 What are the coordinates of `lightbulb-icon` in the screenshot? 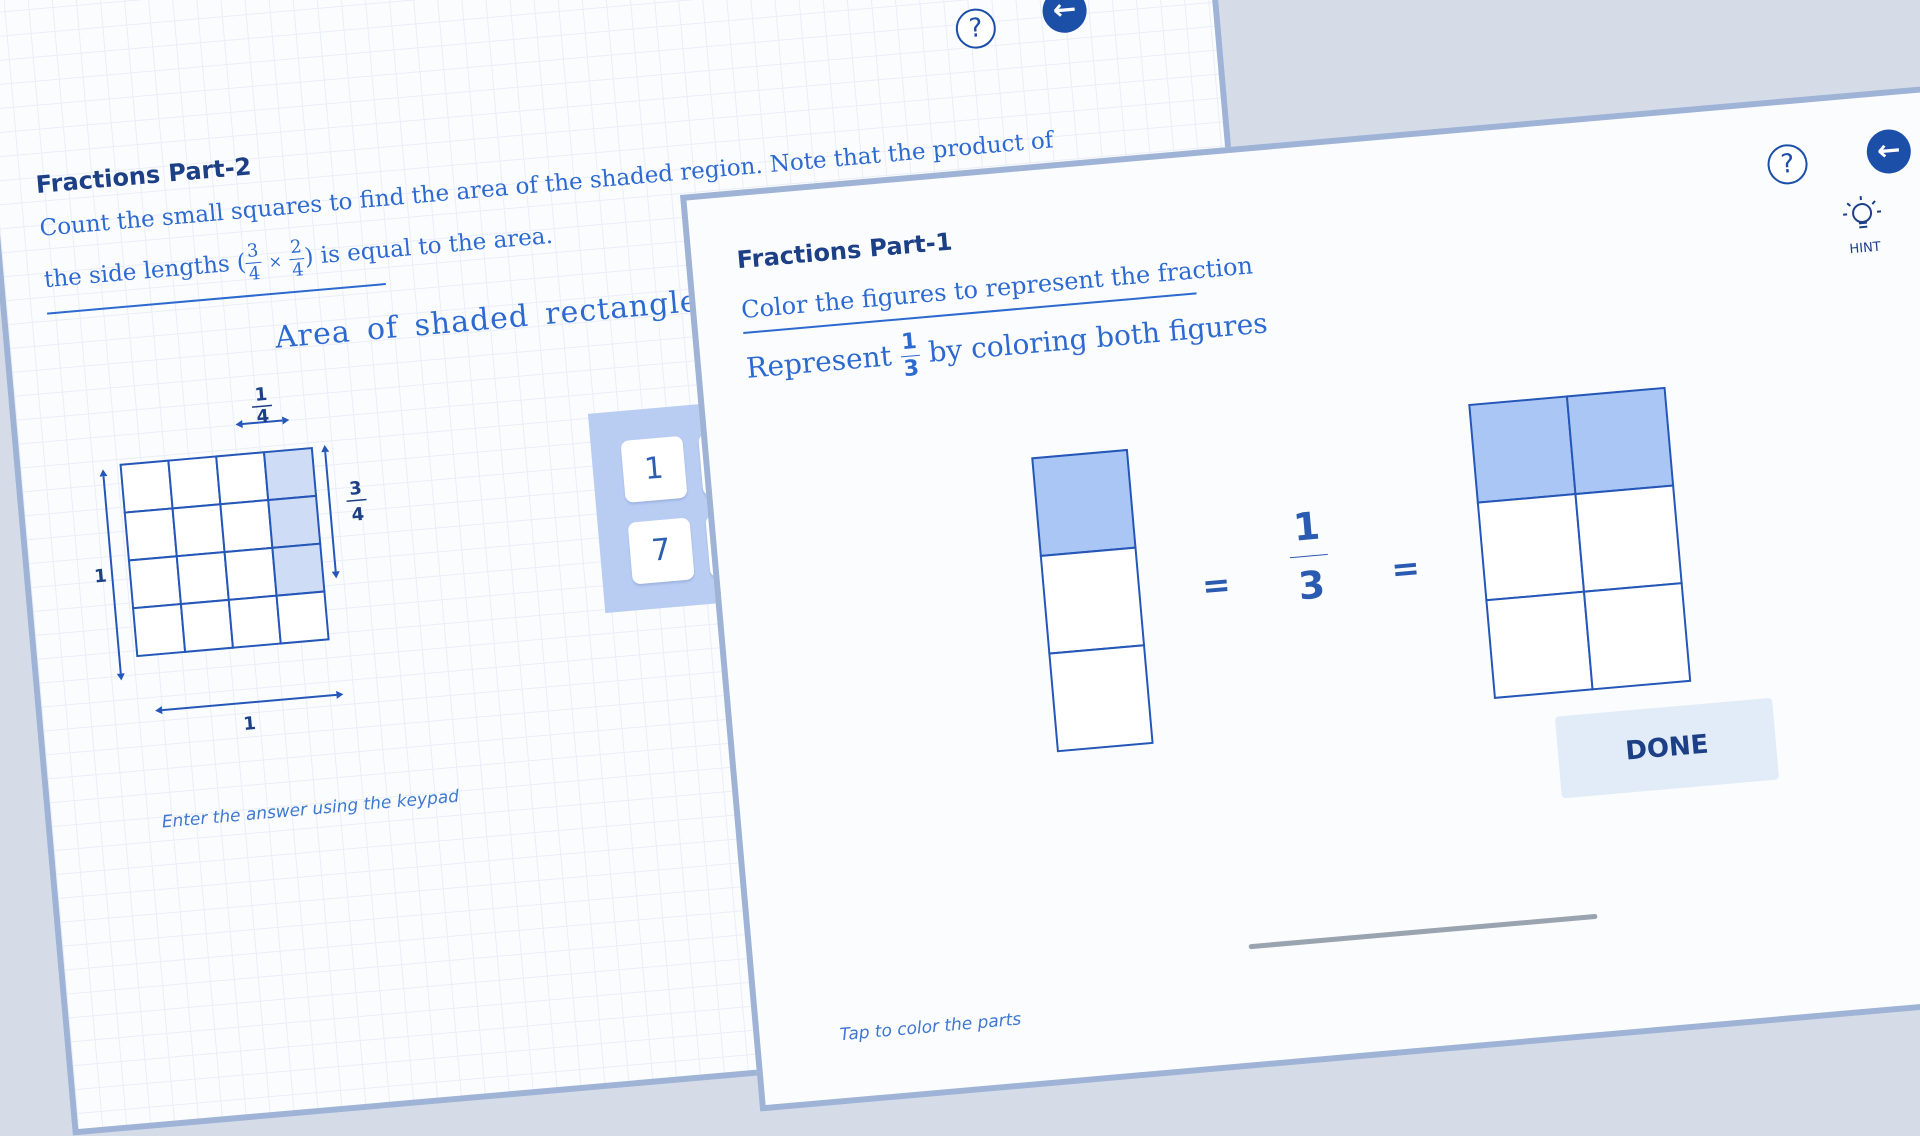 It's located at (1862, 215).